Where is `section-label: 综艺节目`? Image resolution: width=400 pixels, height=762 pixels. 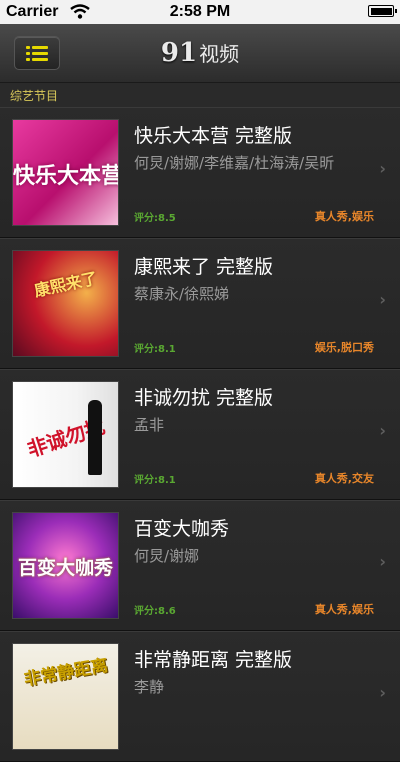
section-label: 综艺节目 is located at coordinates (34, 96).